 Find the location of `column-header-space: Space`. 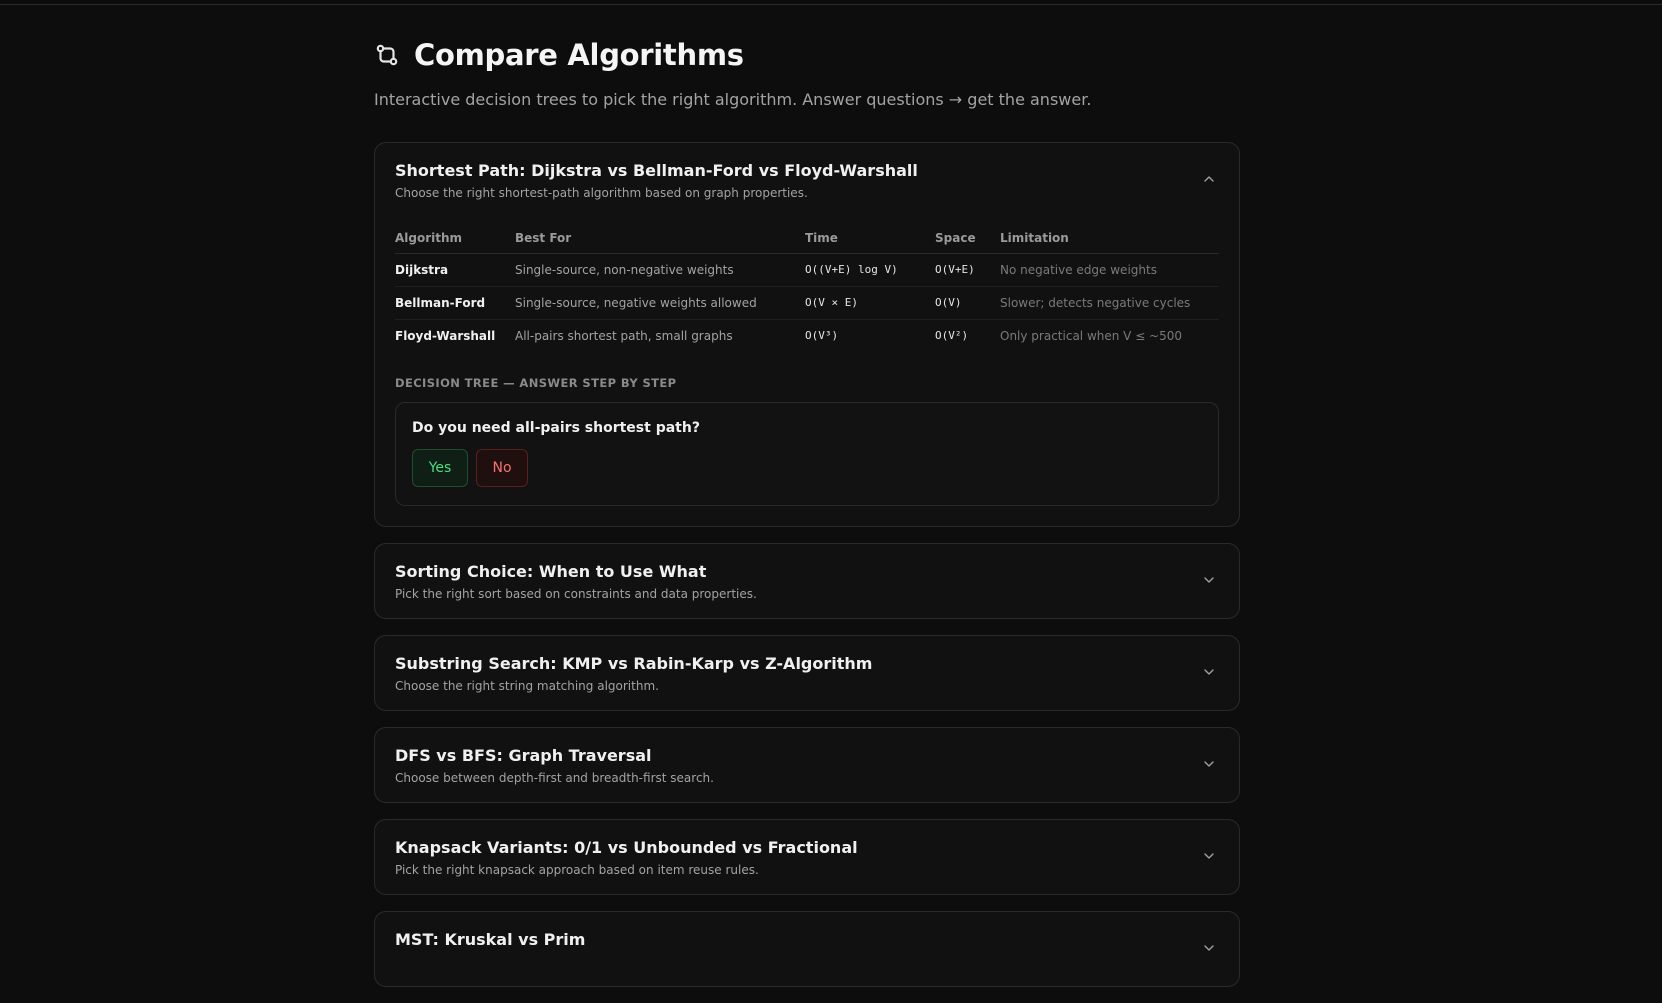

column-header-space: Space is located at coordinates (967, 237).